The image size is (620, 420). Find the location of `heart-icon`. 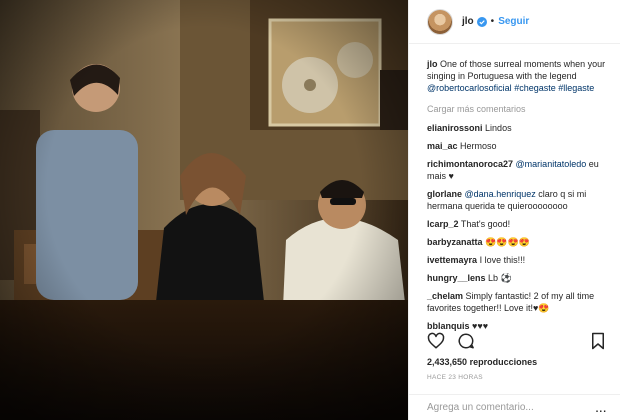

heart-icon is located at coordinates (436, 340).